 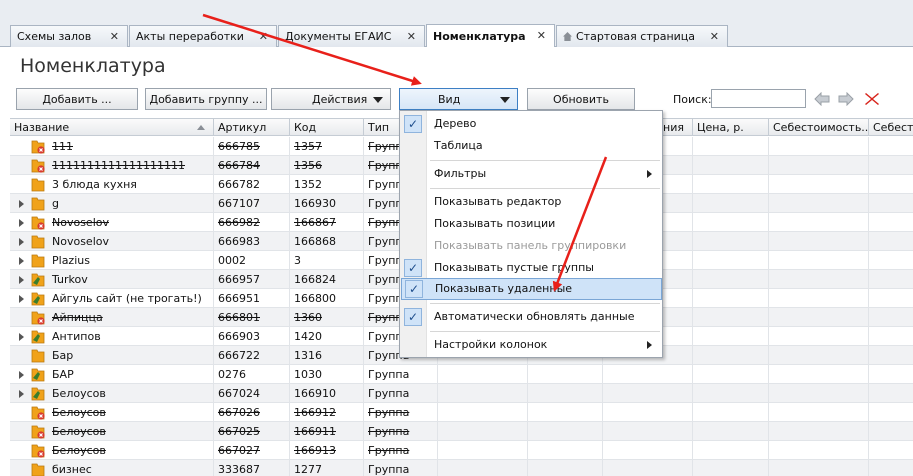 What do you see at coordinates (112, 279) in the screenshot?
I see `name-cell: Turkov` at bounding box center [112, 279].